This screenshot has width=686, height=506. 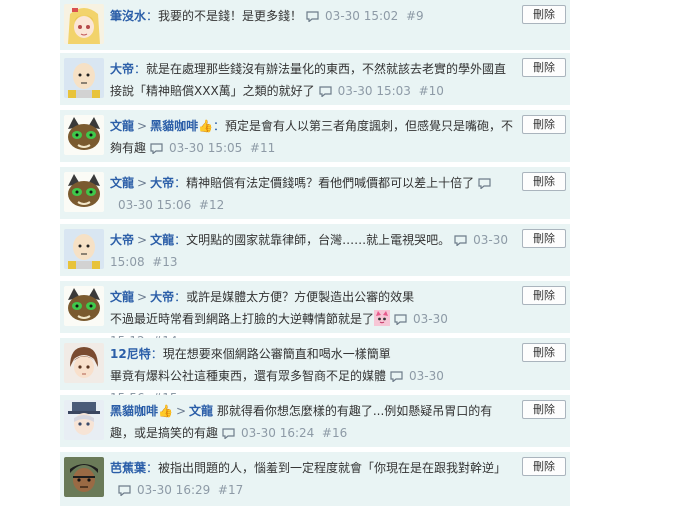 What do you see at coordinates (211, 205) in the screenshot?
I see `comment-floor: #12` at bounding box center [211, 205].